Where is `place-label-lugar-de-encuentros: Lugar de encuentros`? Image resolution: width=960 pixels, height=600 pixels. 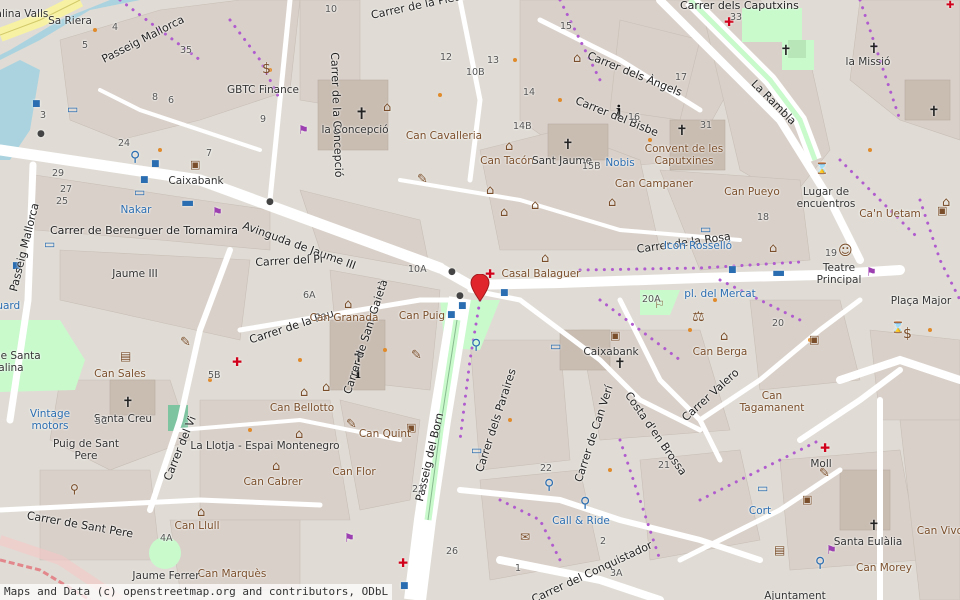 place-label-lugar-de-encuentros: Lugar de encuentros is located at coordinates (826, 198).